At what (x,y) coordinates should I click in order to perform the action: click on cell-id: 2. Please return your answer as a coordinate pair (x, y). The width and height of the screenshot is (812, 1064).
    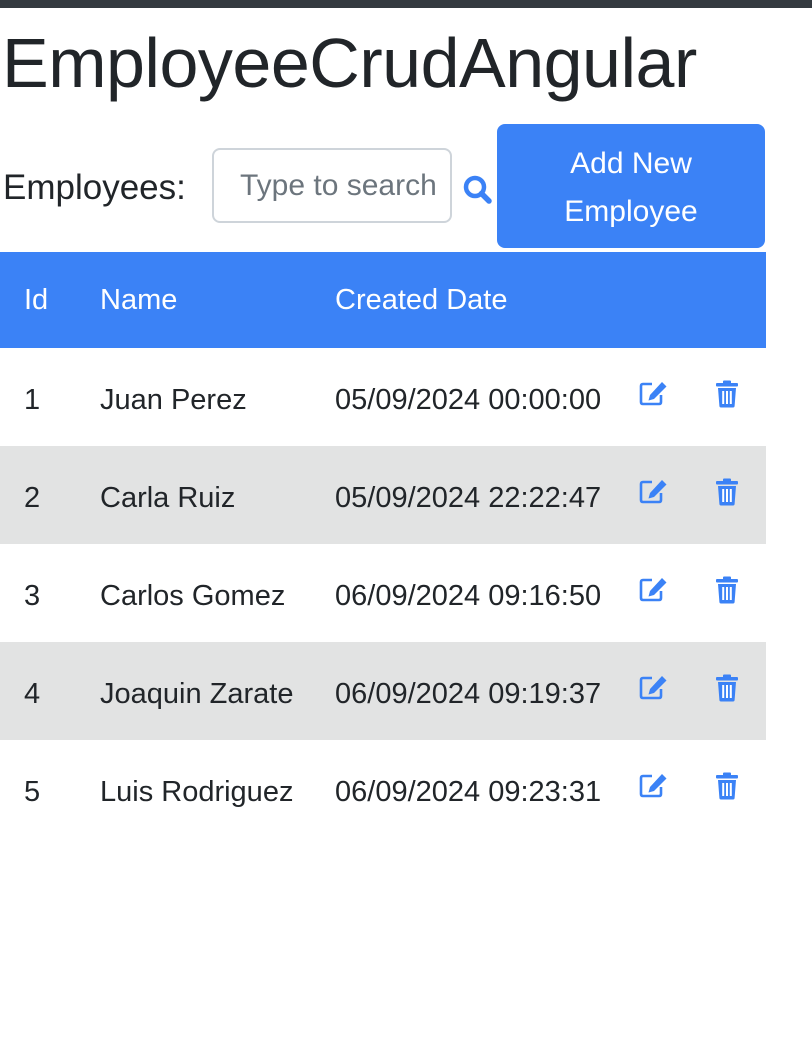
    Looking at the image, I should click on (50, 495).